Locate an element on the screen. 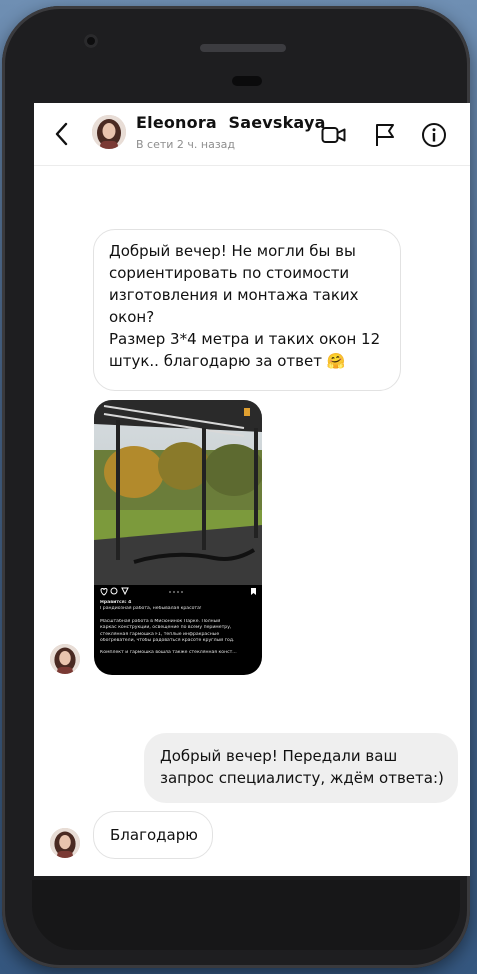  message-line: сориентировать по стоимости is located at coordinates (229, 273).